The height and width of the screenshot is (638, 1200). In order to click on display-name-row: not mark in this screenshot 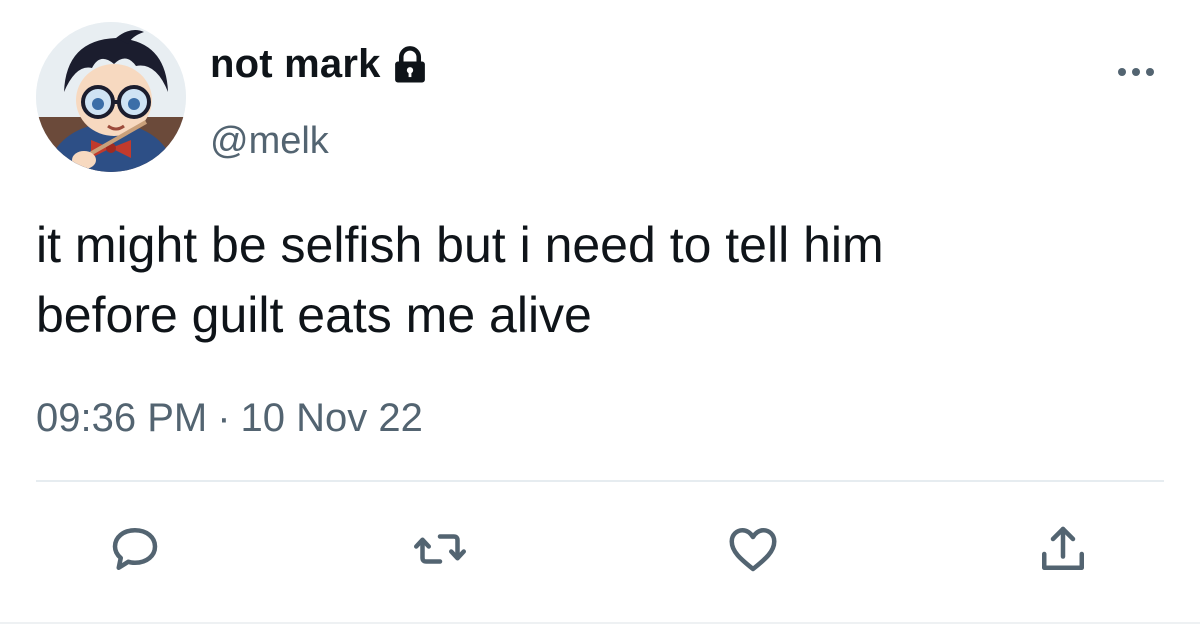, I will do `click(320, 64)`.